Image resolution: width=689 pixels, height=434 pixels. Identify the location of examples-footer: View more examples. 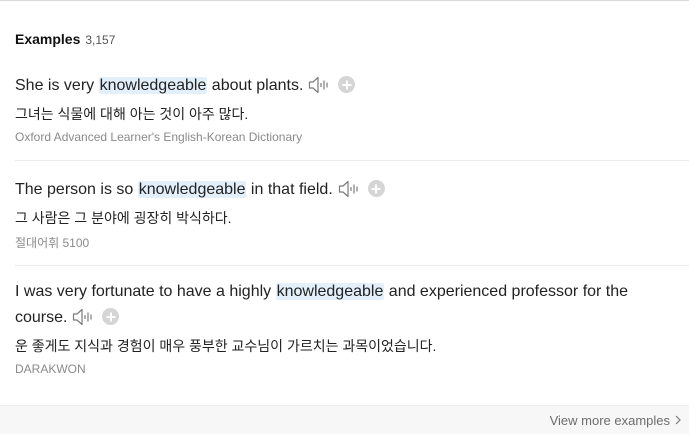
(344, 419).